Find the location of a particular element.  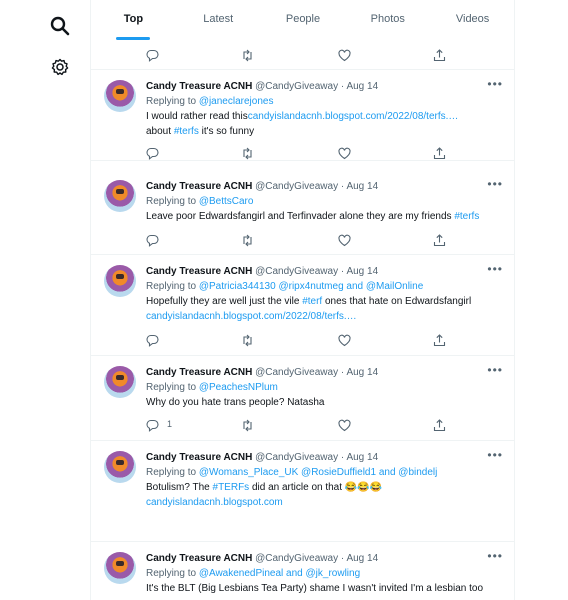

tab-latest: Latest is located at coordinates (218, 20).